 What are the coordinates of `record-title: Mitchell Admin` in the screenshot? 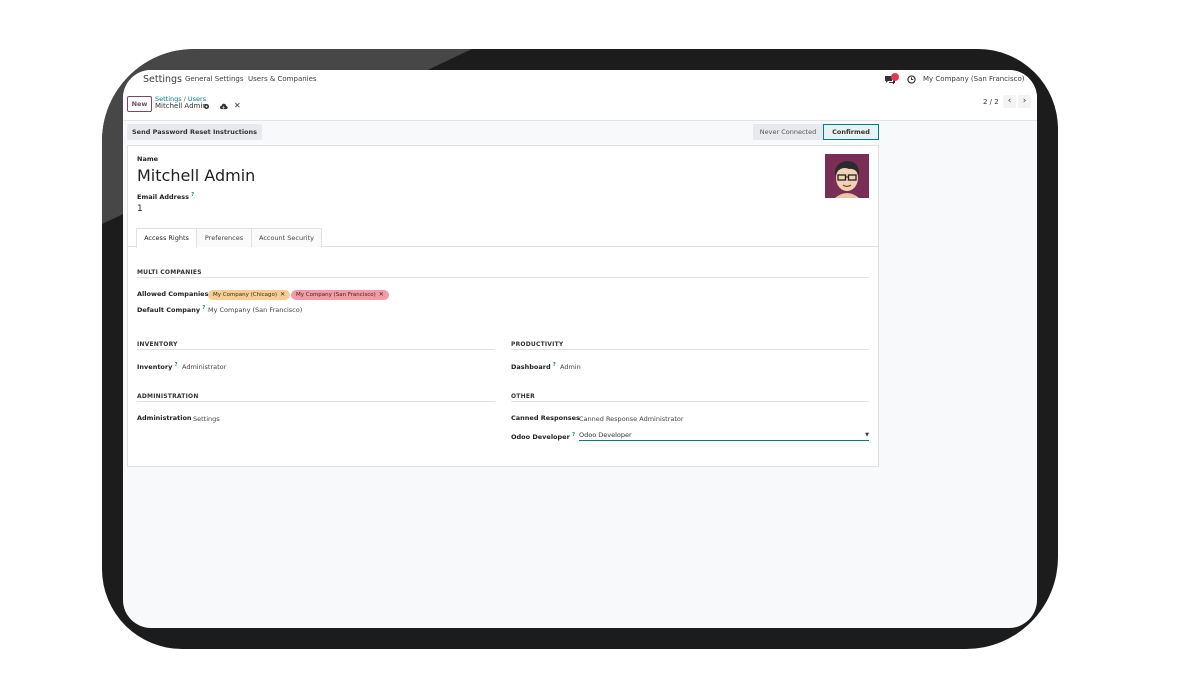 It's located at (181, 106).